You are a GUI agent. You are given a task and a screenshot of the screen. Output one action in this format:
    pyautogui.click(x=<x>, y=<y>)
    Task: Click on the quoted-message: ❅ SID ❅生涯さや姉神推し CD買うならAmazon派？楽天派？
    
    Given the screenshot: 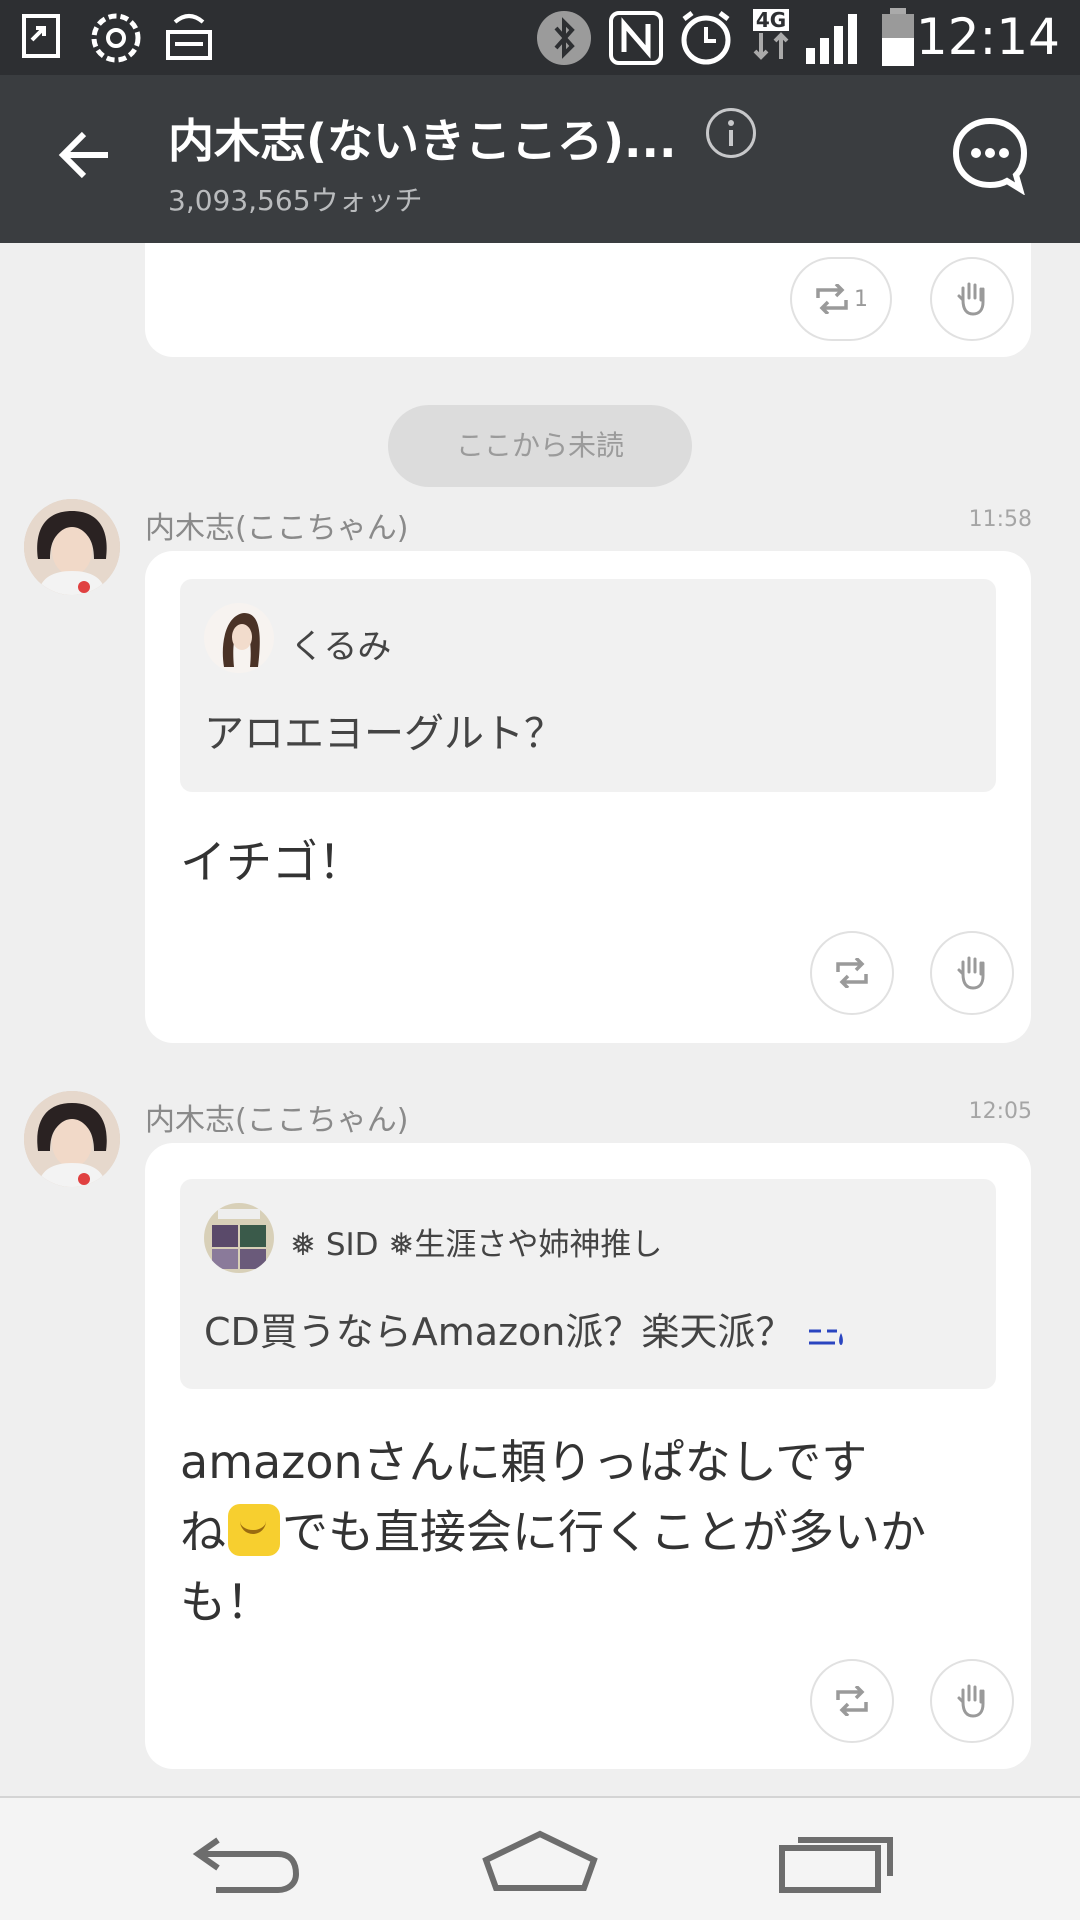 What is the action you would take?
    pyautogui.click(x=588, y=1284)
    